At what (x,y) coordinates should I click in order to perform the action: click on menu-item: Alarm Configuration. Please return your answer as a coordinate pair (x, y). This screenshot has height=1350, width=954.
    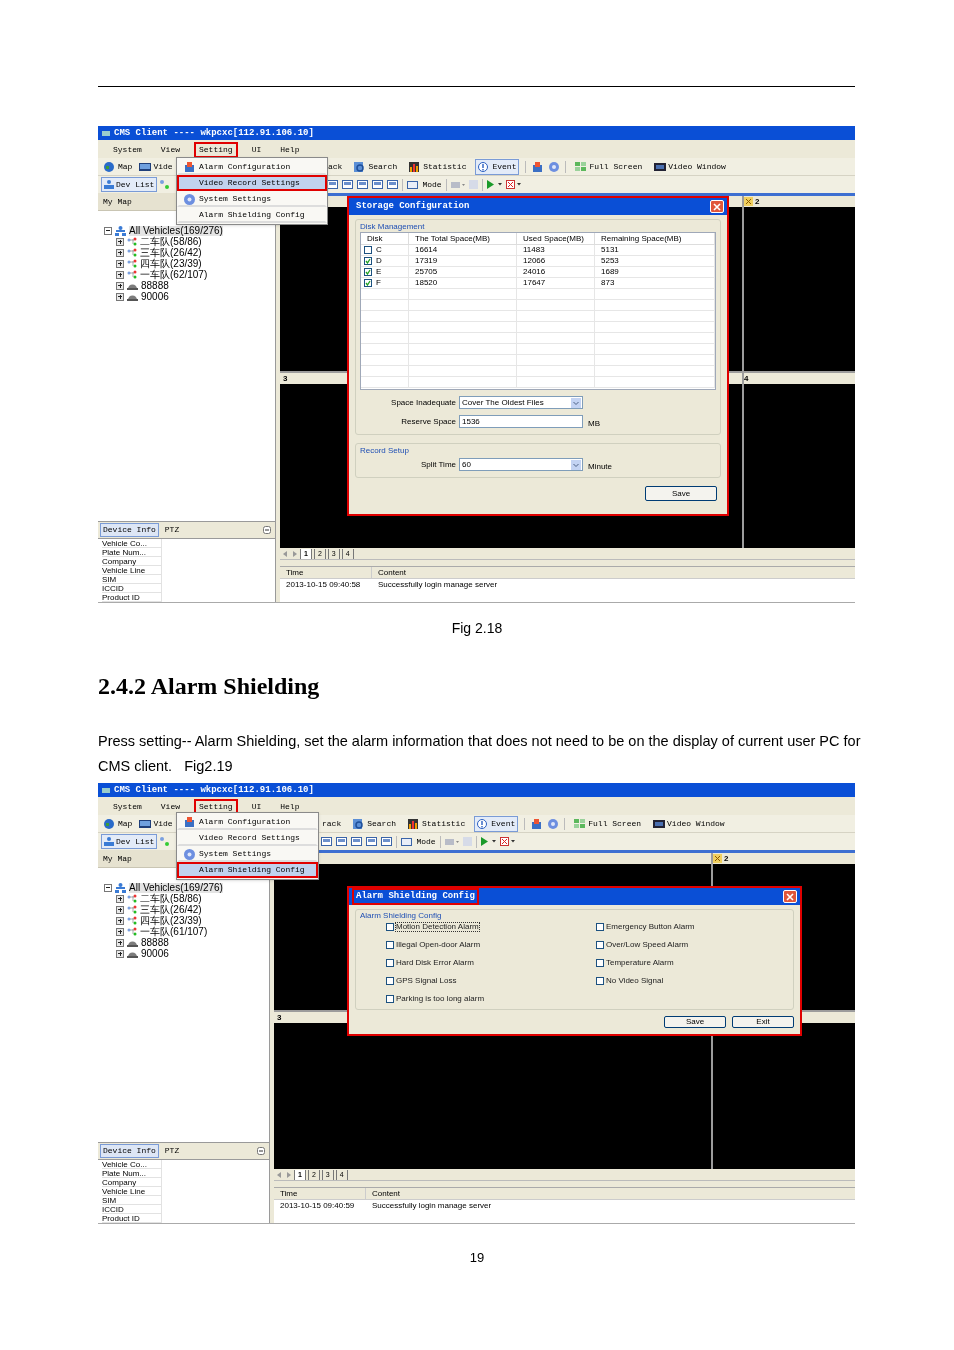
    Looking at the image, I should click on (247, 822).